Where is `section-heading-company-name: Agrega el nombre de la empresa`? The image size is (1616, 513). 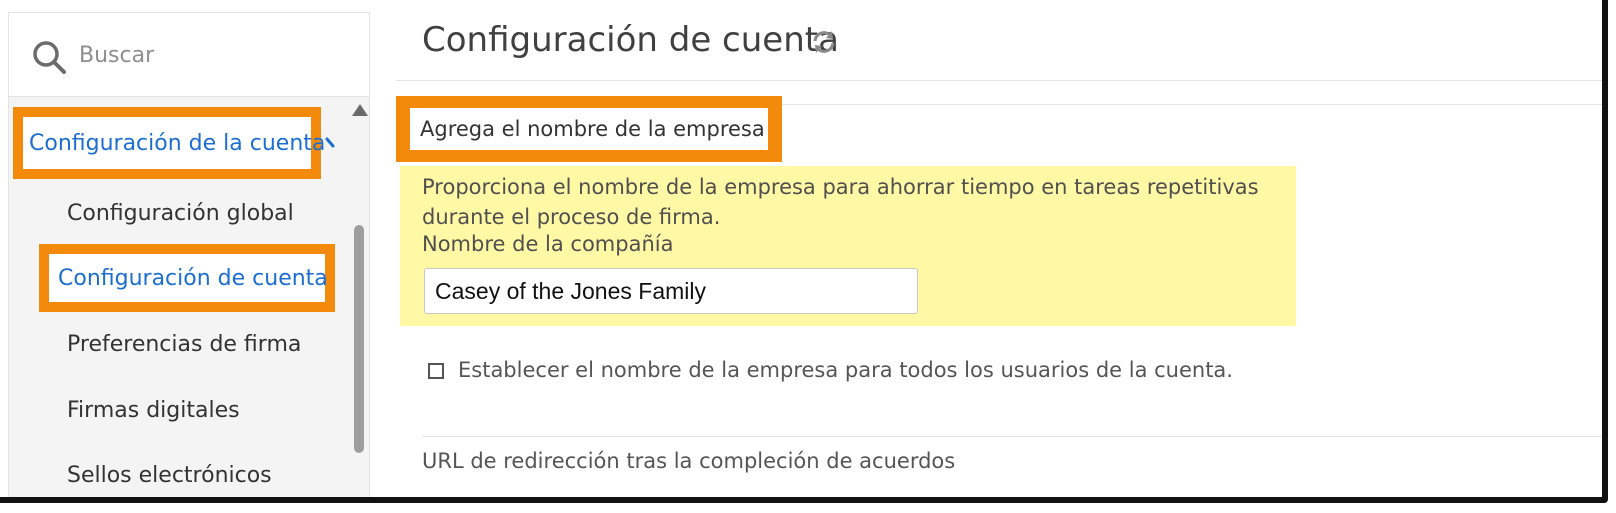 section-heading-company-name: Agrega el nombre de la empresa is located at coordinates (589, 129).